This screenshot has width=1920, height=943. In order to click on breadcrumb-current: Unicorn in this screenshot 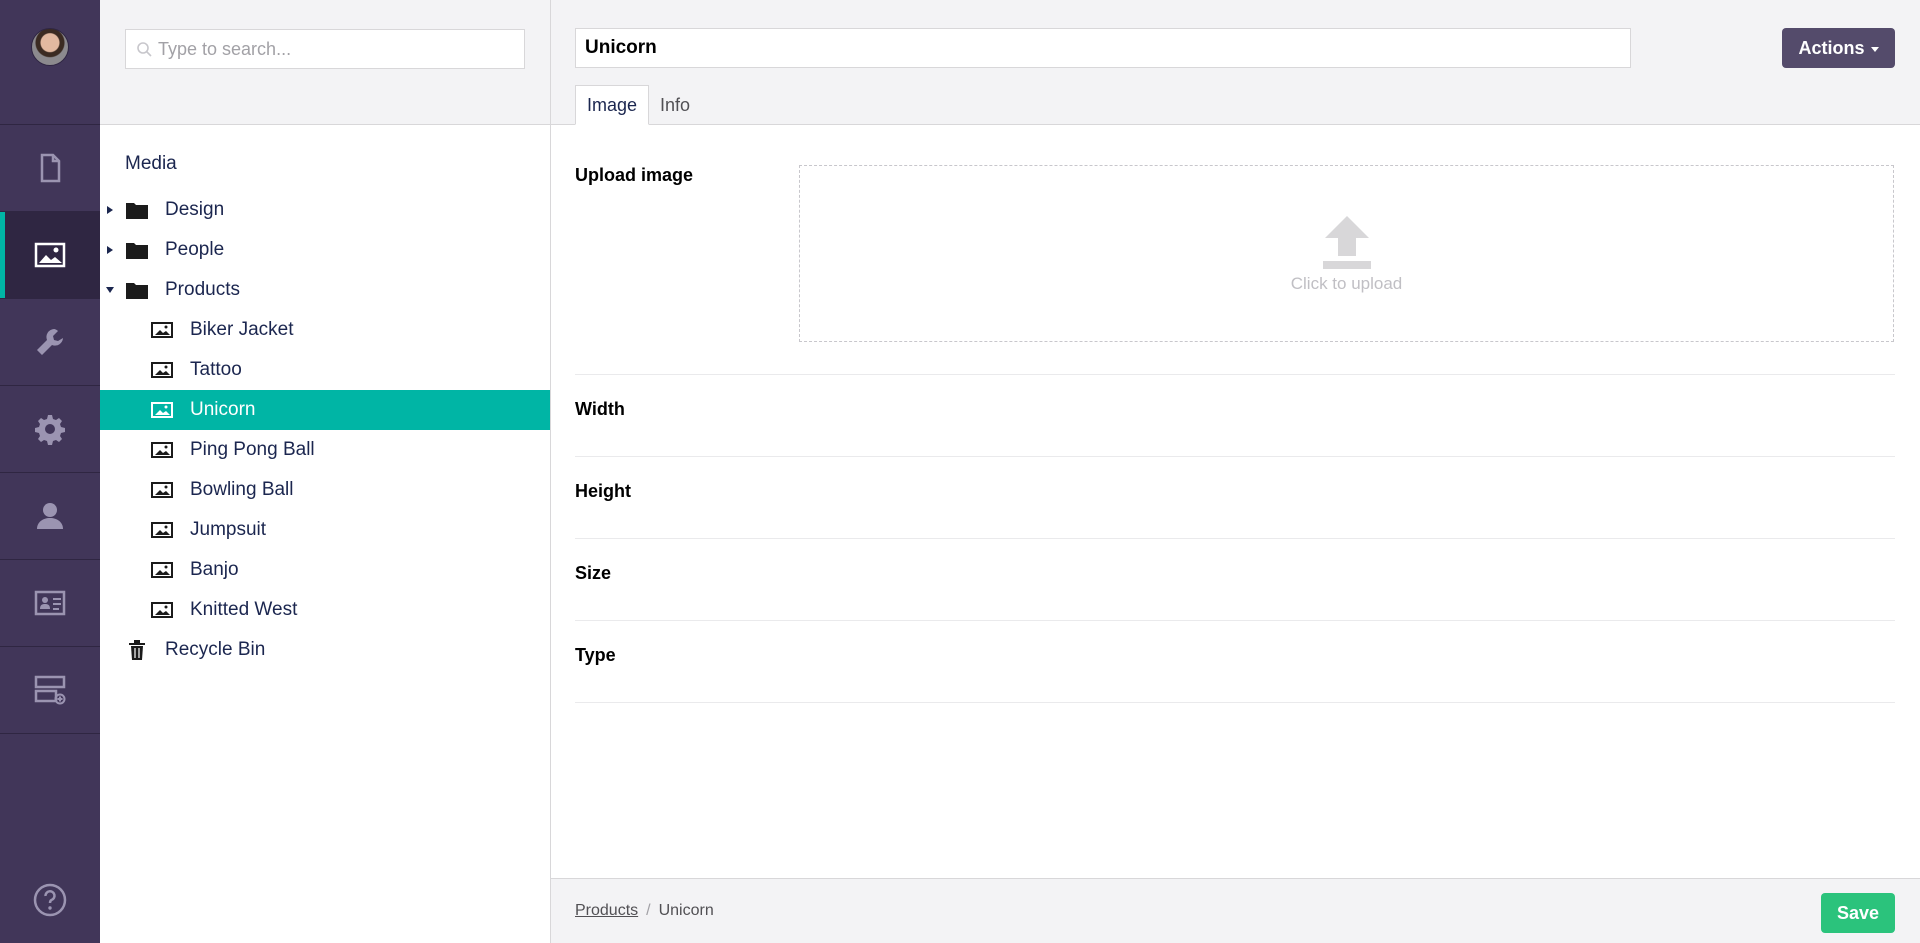, I will do `click(686, 910)`.